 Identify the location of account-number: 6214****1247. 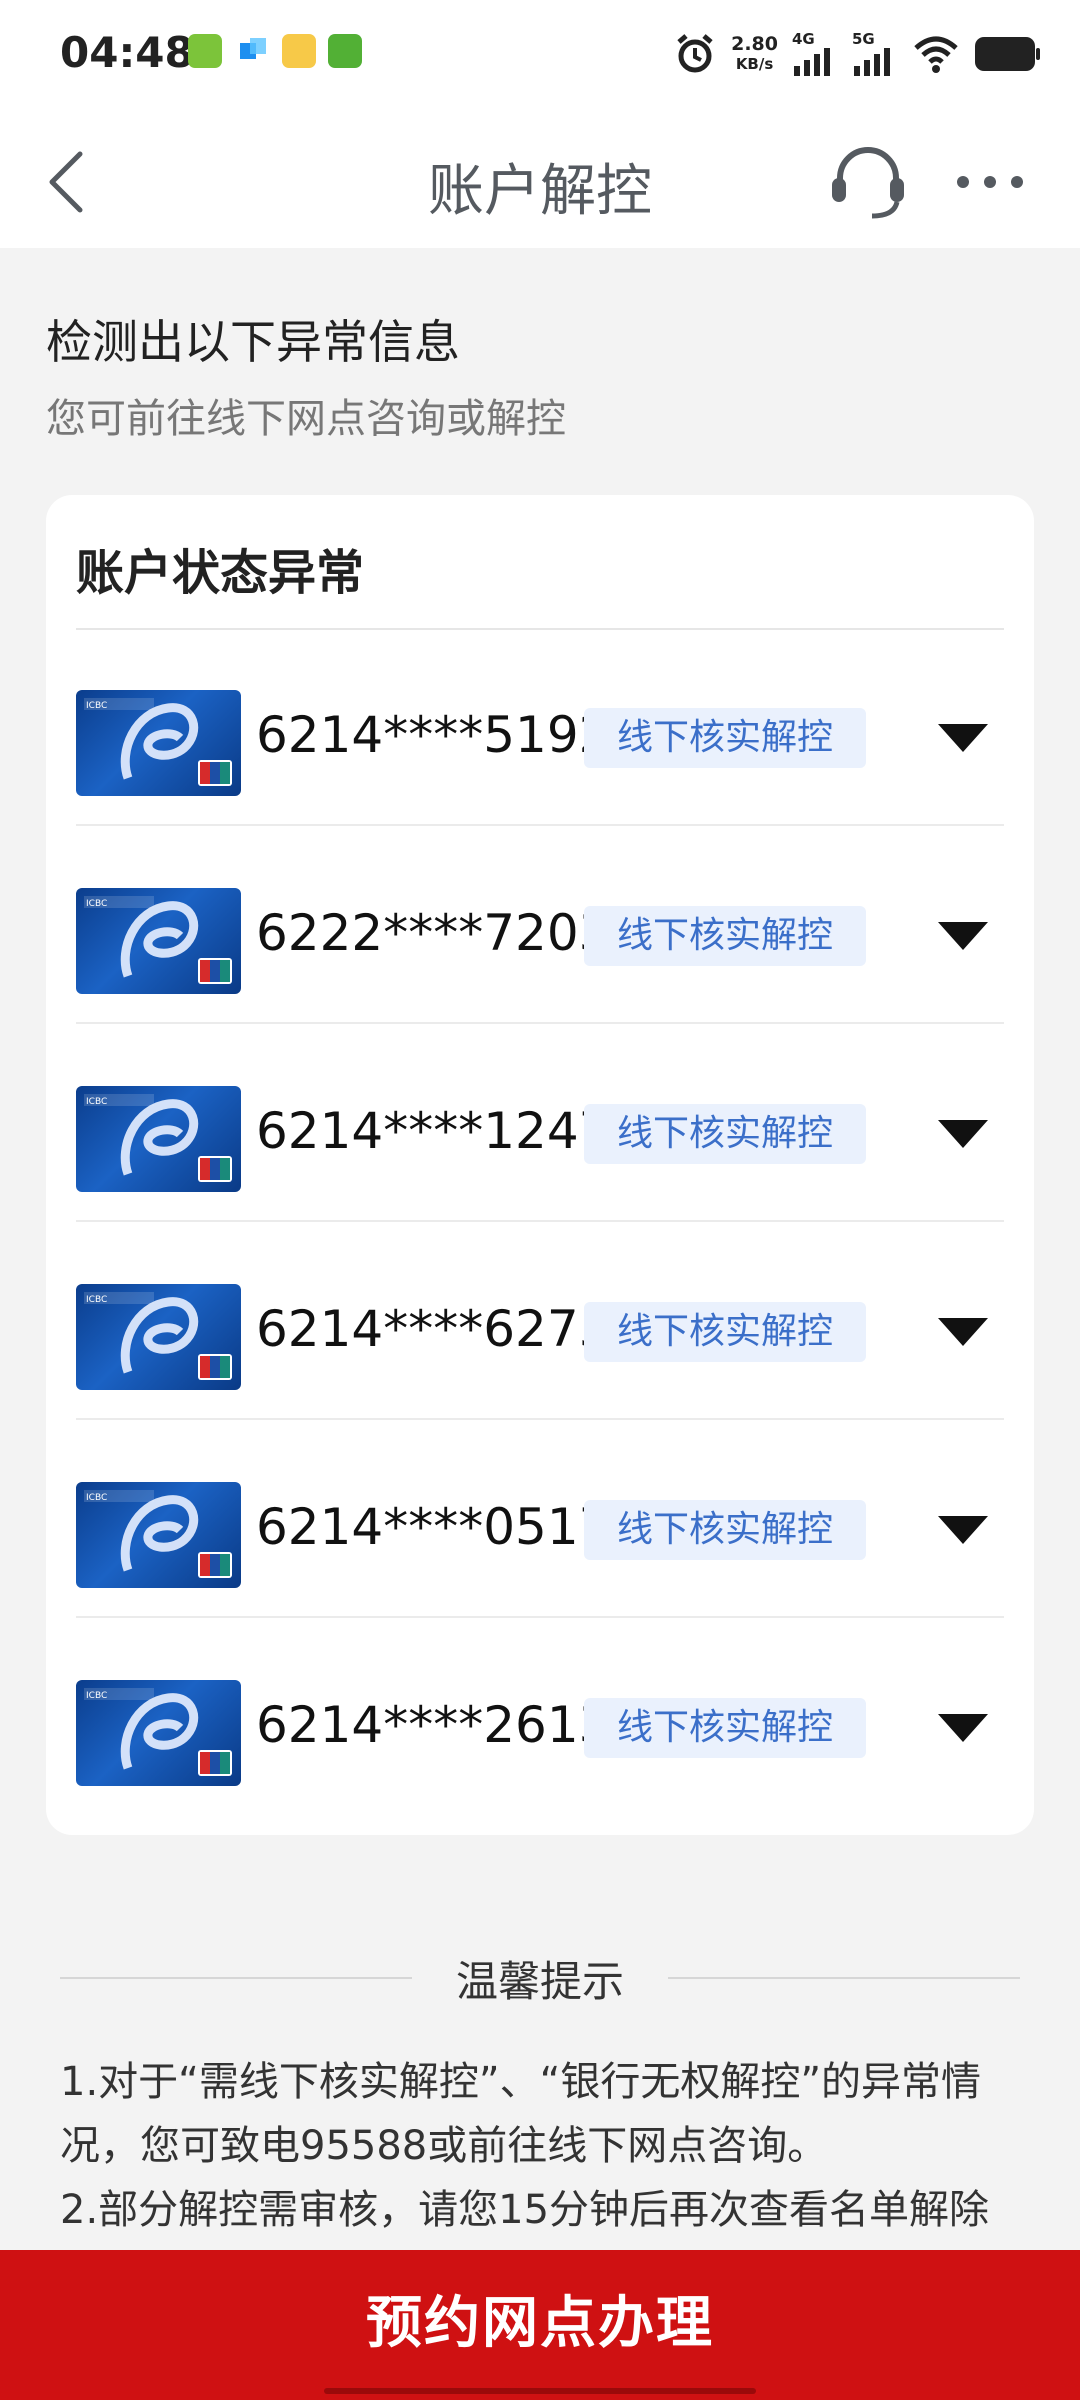
(433, 1131).